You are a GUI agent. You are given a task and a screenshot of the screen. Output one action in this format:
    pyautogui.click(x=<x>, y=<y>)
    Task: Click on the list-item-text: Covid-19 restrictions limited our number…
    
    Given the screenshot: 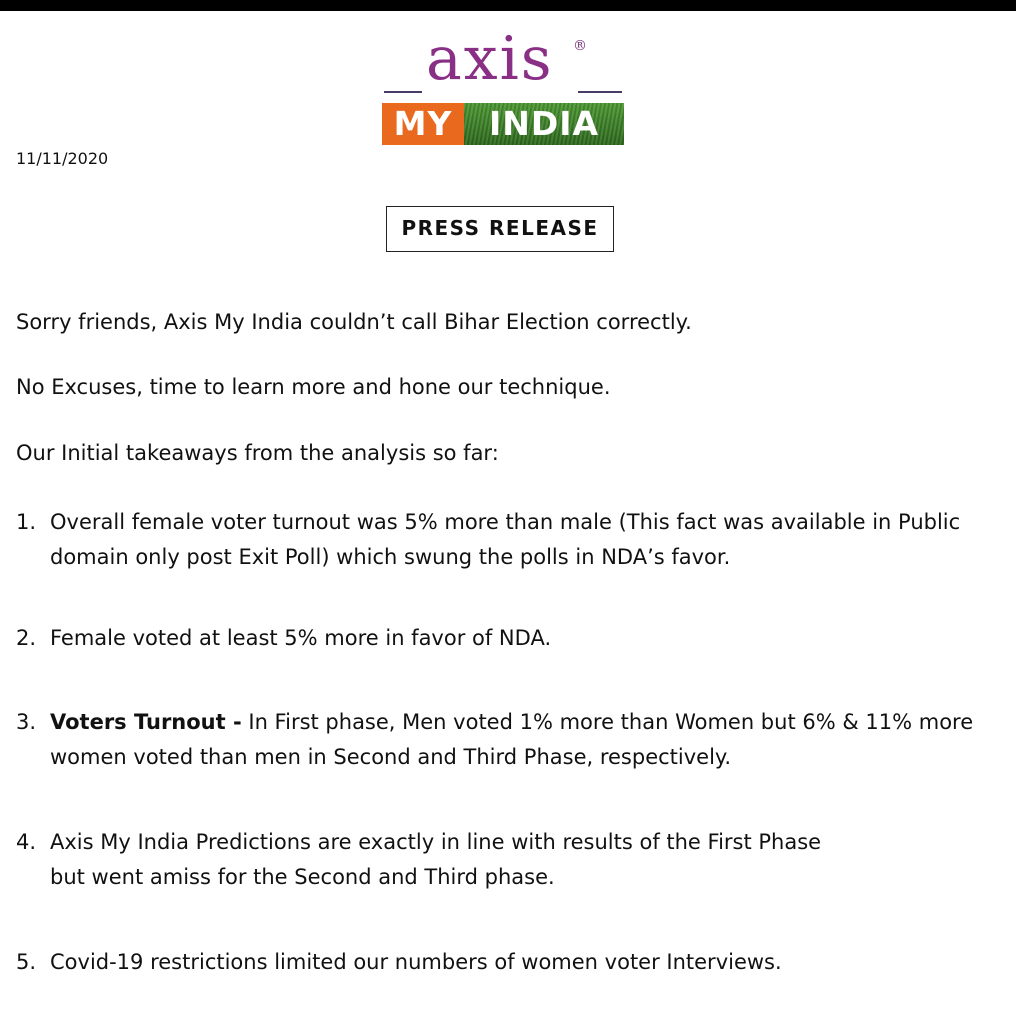 What is the action you would take?
    pyautogui.click(x=530, y=962)
    